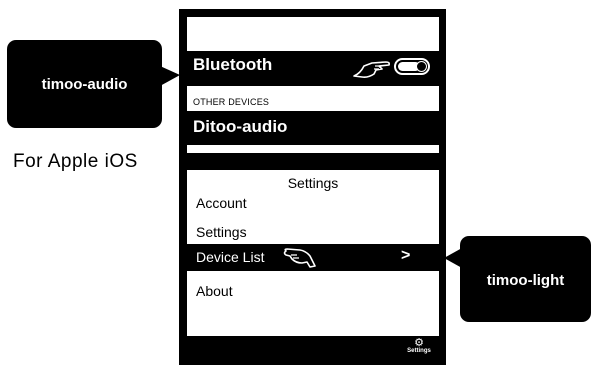  Describe the element at coordinates (75, 161) in the screenshot. I see `platform-caption: For Apple iOS` at that location.